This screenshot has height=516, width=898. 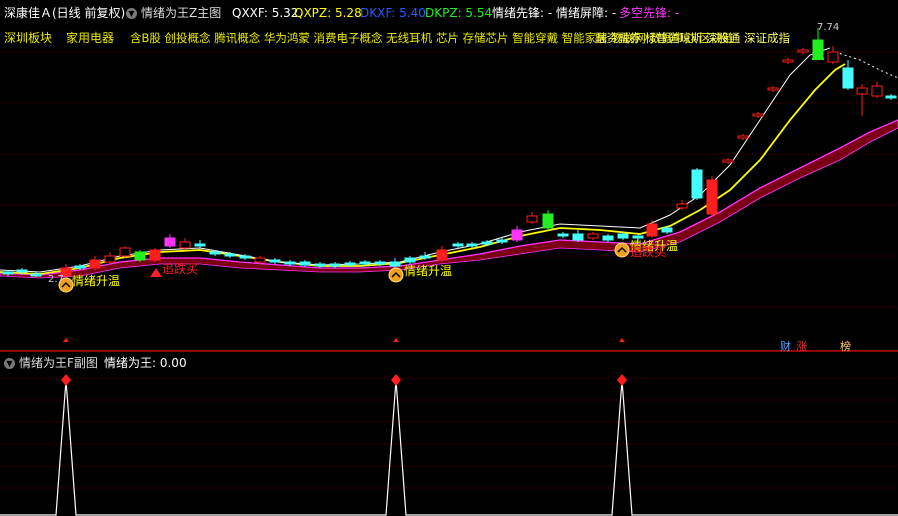 I want to click on dkxx-value: 多空先锋: -, so click(x=649, y=13).